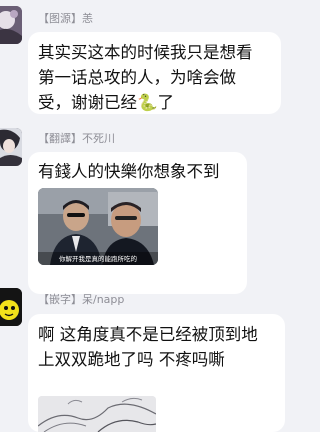  I want to click on sender-username: 呆/napp, so click(103, 299).